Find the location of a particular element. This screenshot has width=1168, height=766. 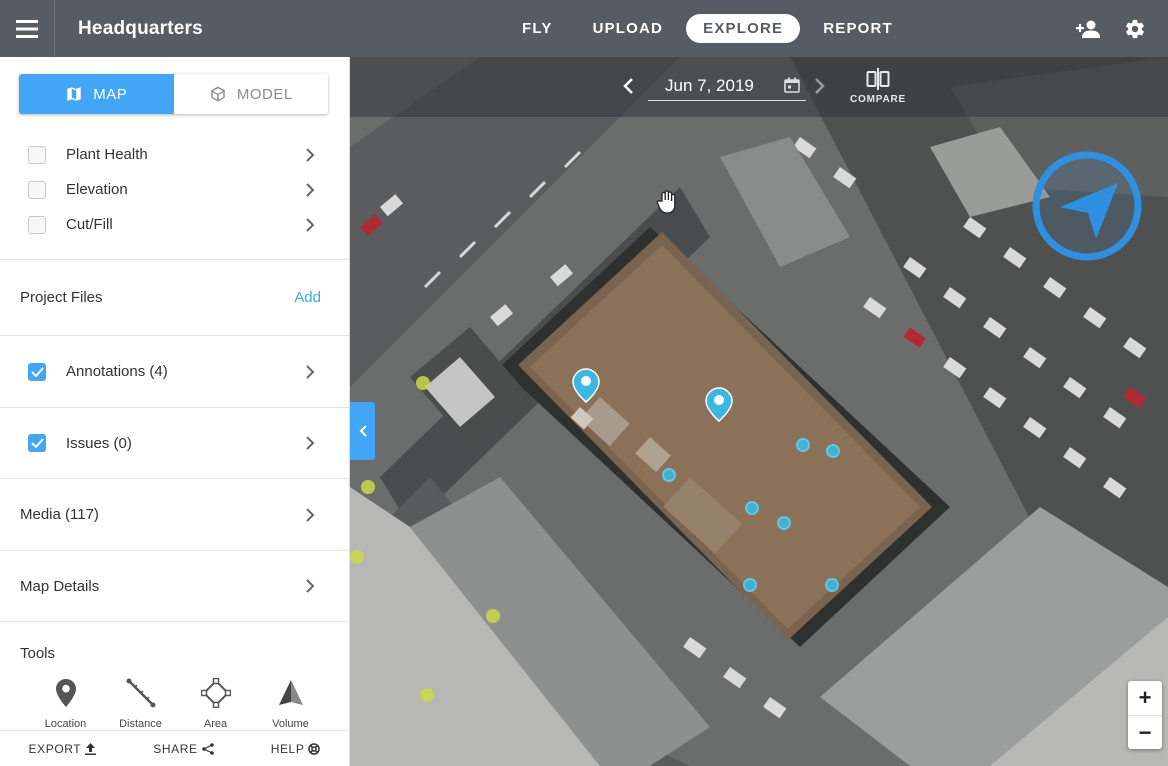

annotations-checkbox is located at coordinates (37, 371).